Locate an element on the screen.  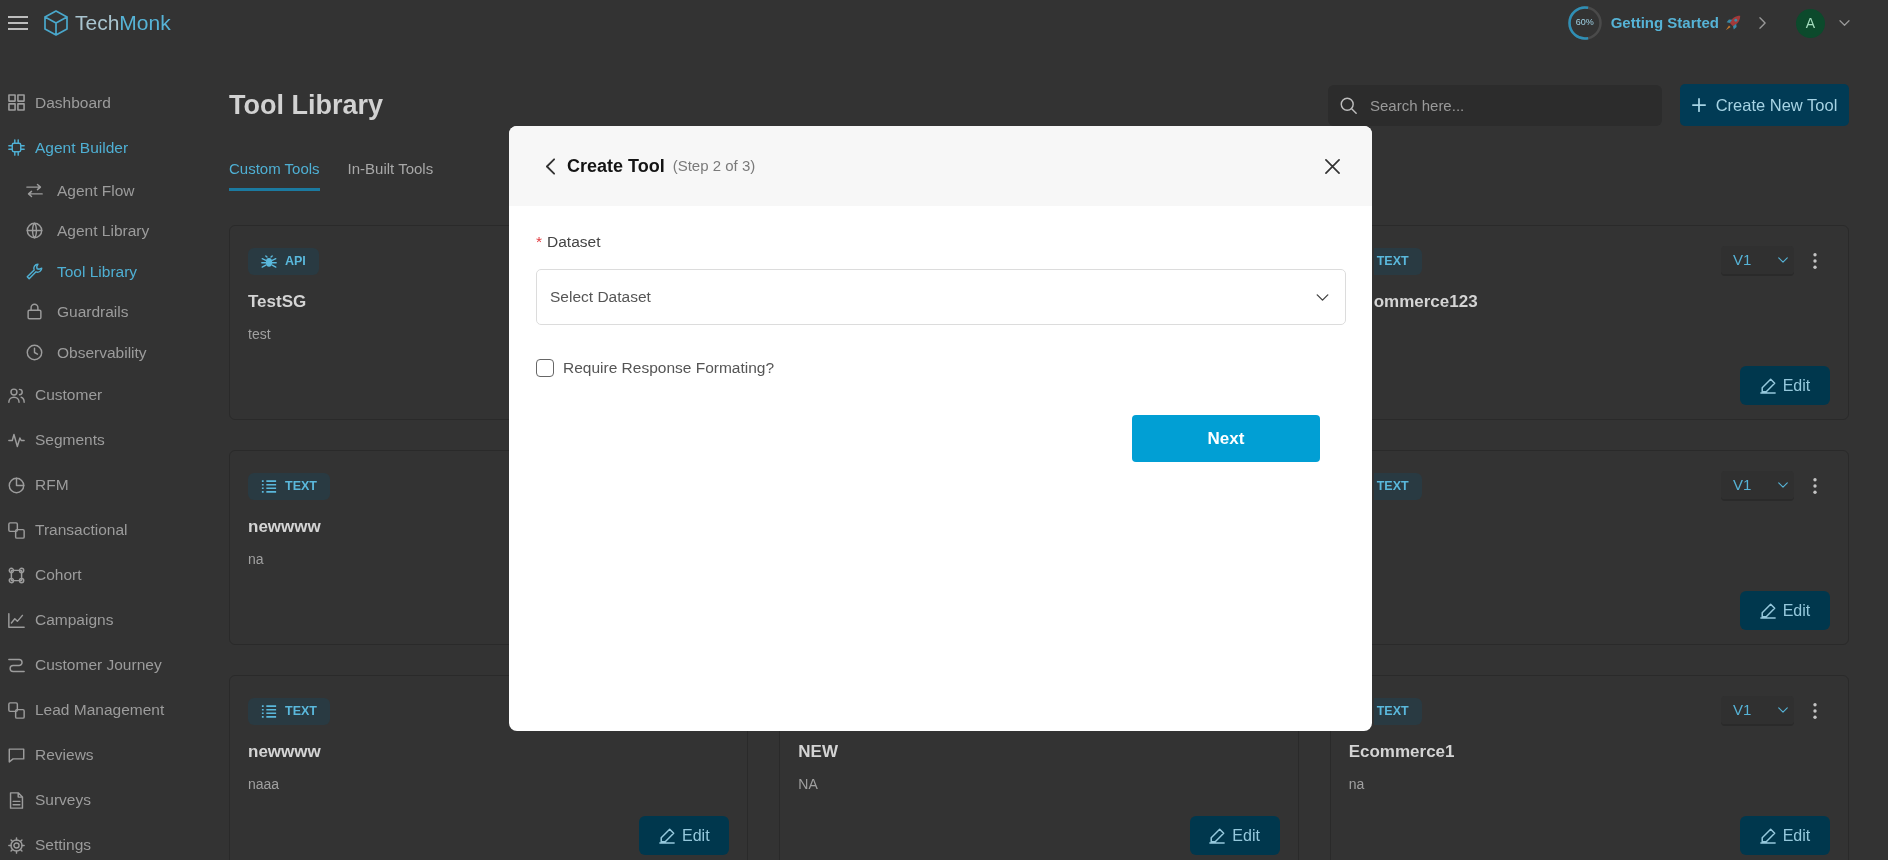
bug-icon is located at coordinates (269, 261).